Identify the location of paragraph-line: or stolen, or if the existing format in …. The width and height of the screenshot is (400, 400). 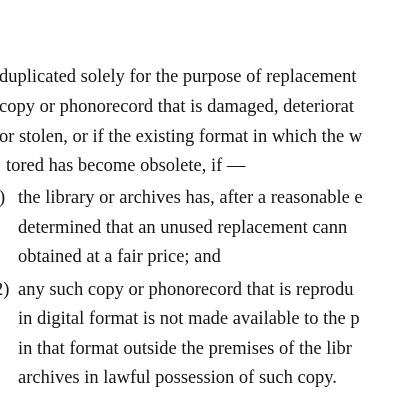
(181, 137).